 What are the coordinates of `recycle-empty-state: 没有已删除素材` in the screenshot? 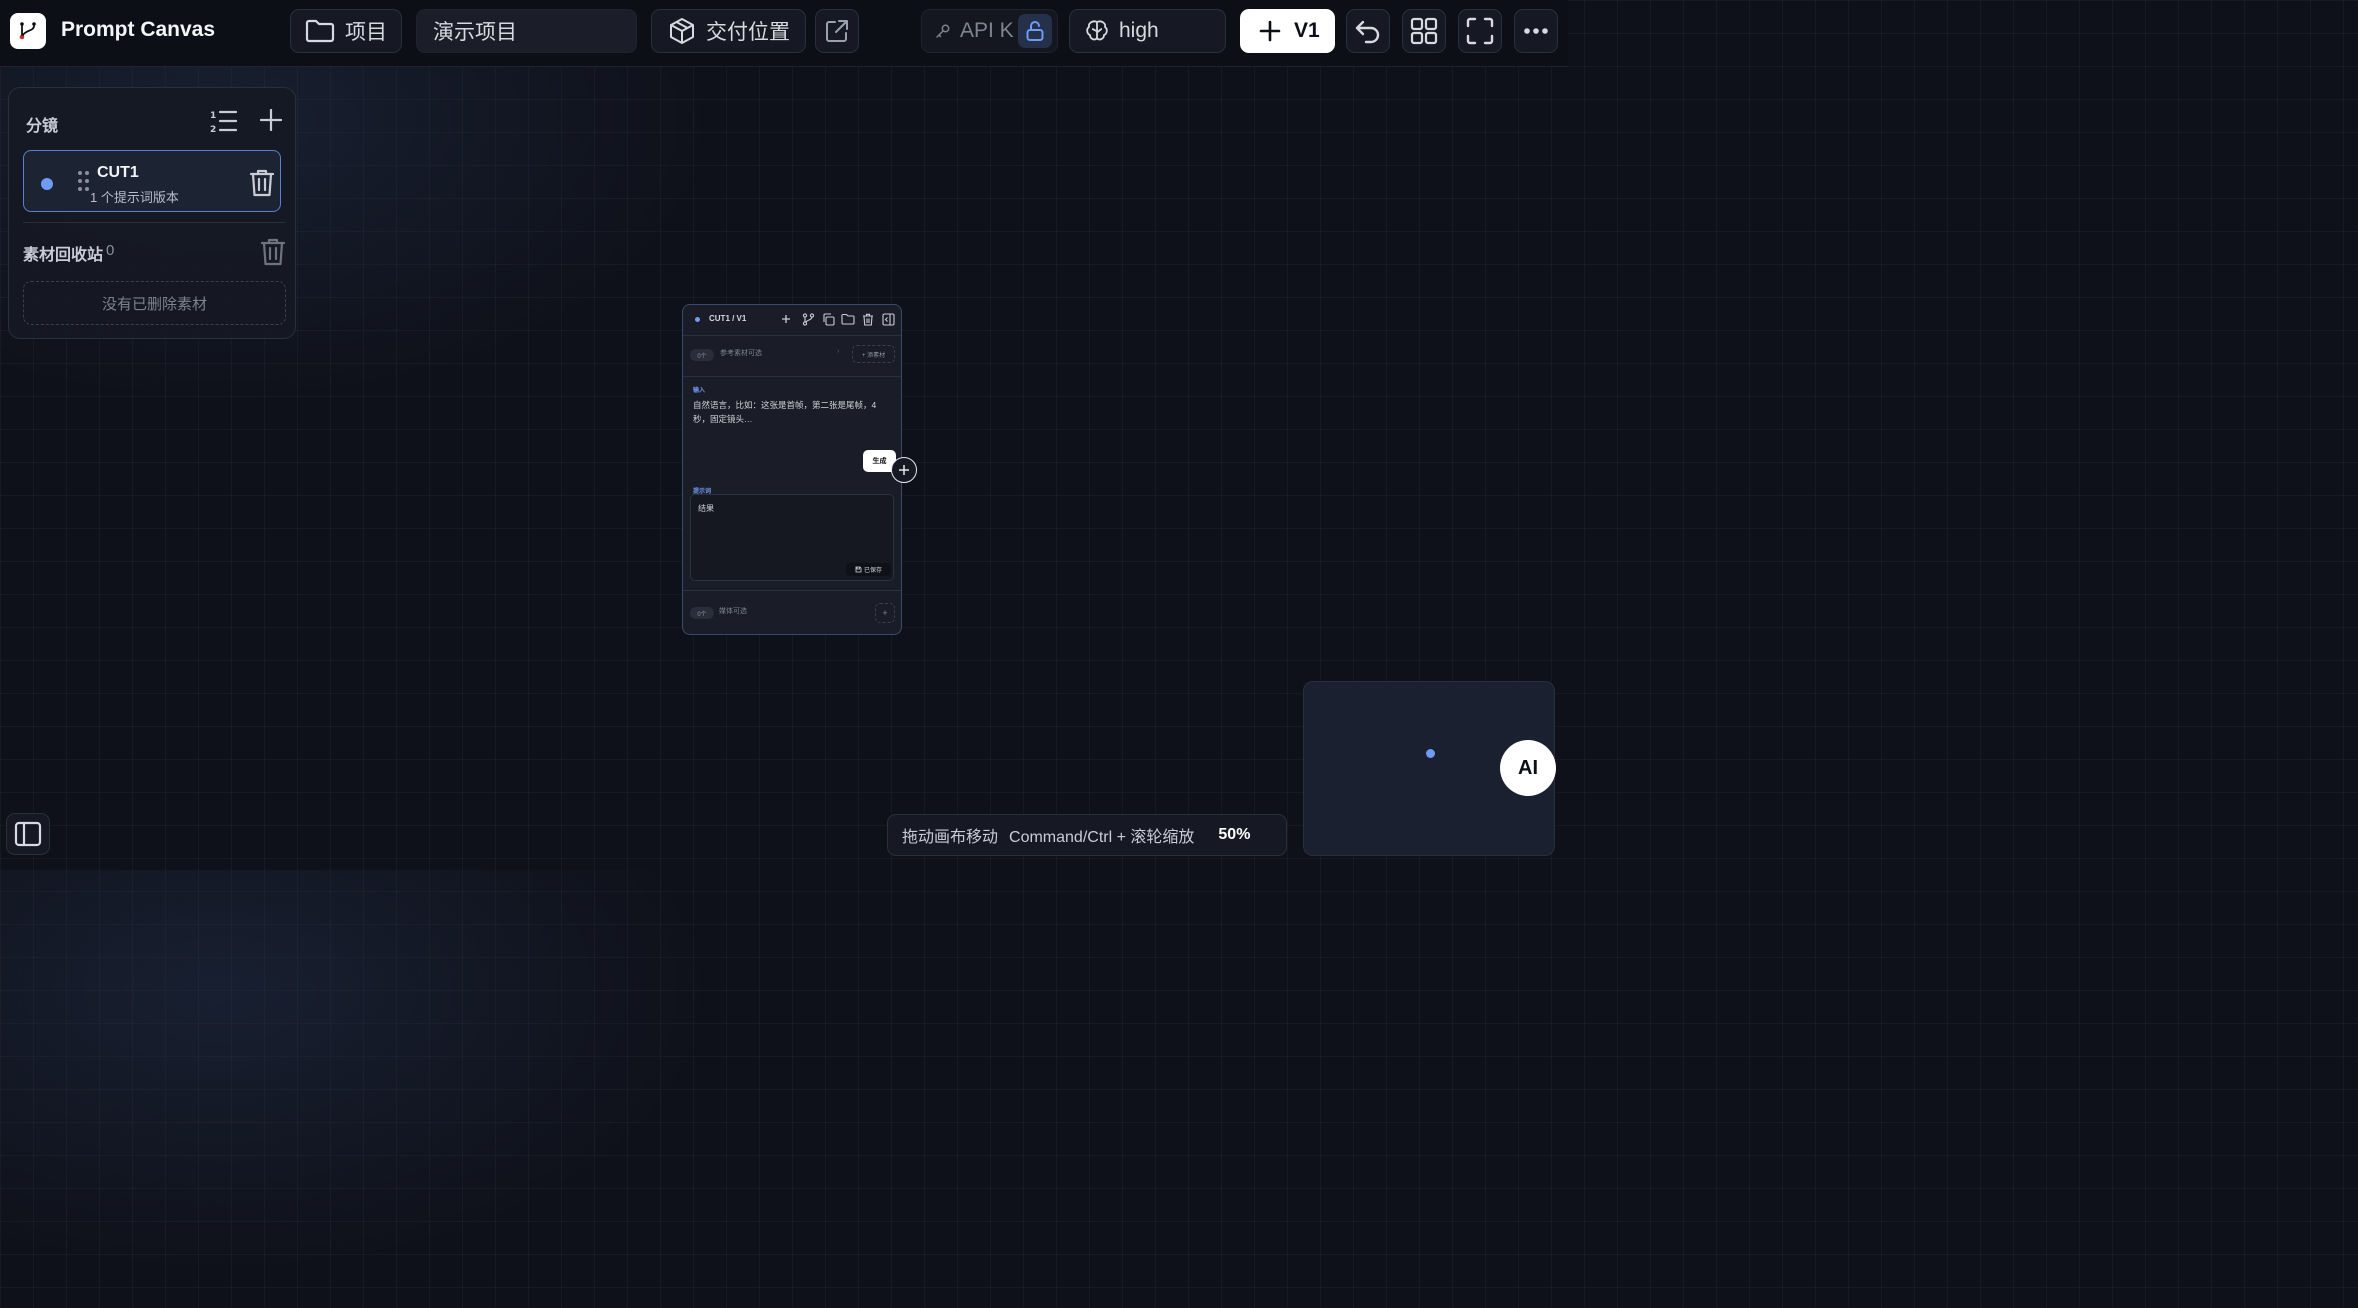 It's located at (154, 303).